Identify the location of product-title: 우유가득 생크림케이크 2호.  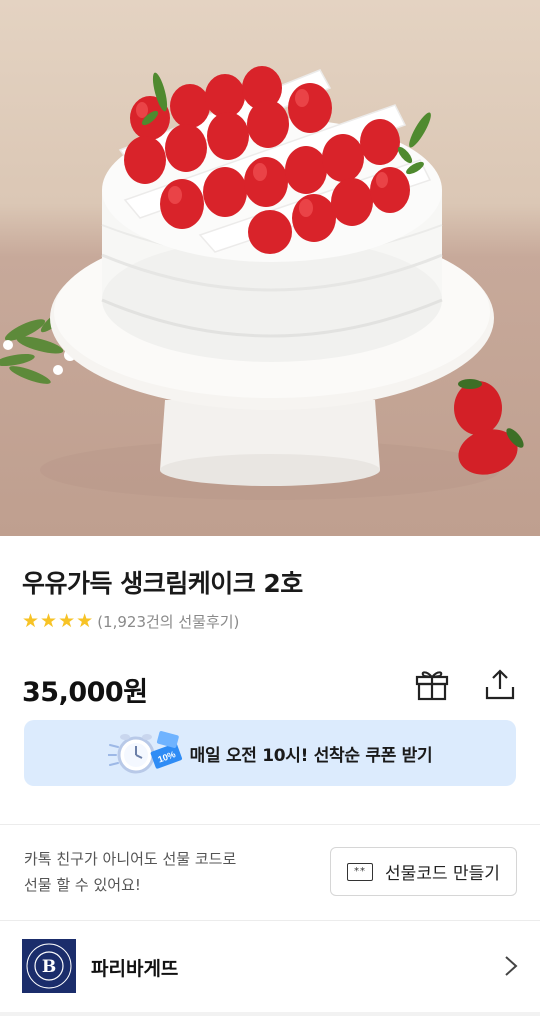
(162, 583).